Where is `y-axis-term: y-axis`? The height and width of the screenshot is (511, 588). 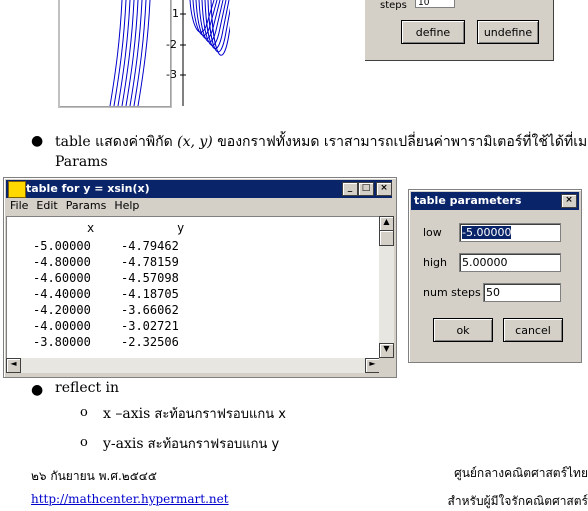
y-axis-term: y-axis is located at coordinates (123, 444).